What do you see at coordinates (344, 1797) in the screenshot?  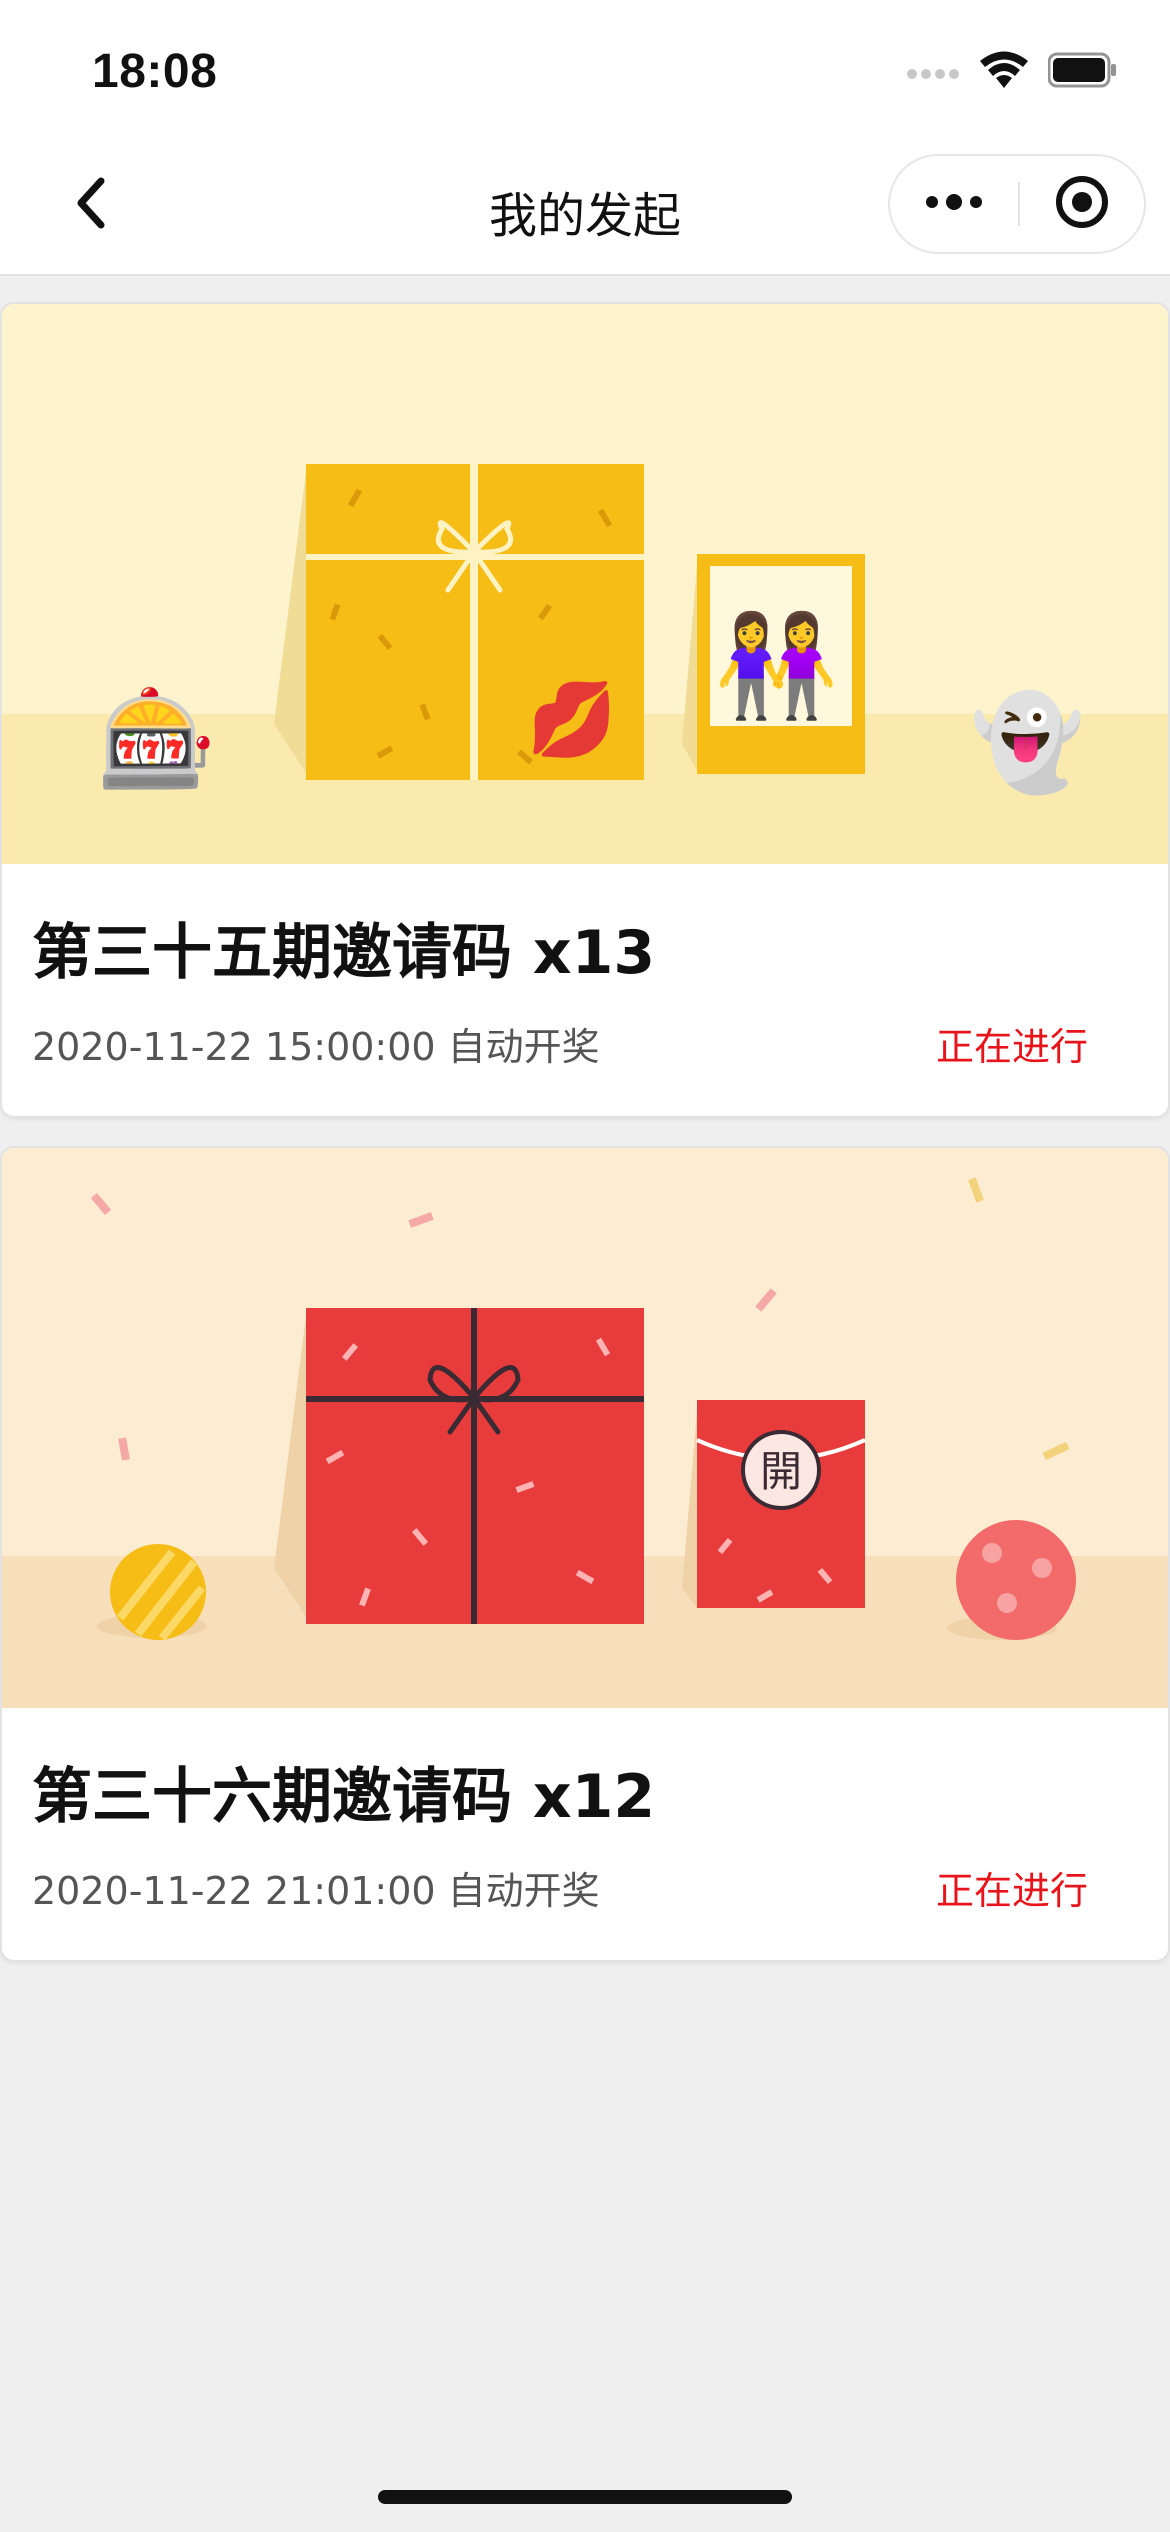 I see `card-title: 第三十六期邀请码 x12` at bounding box center [344, 1797].